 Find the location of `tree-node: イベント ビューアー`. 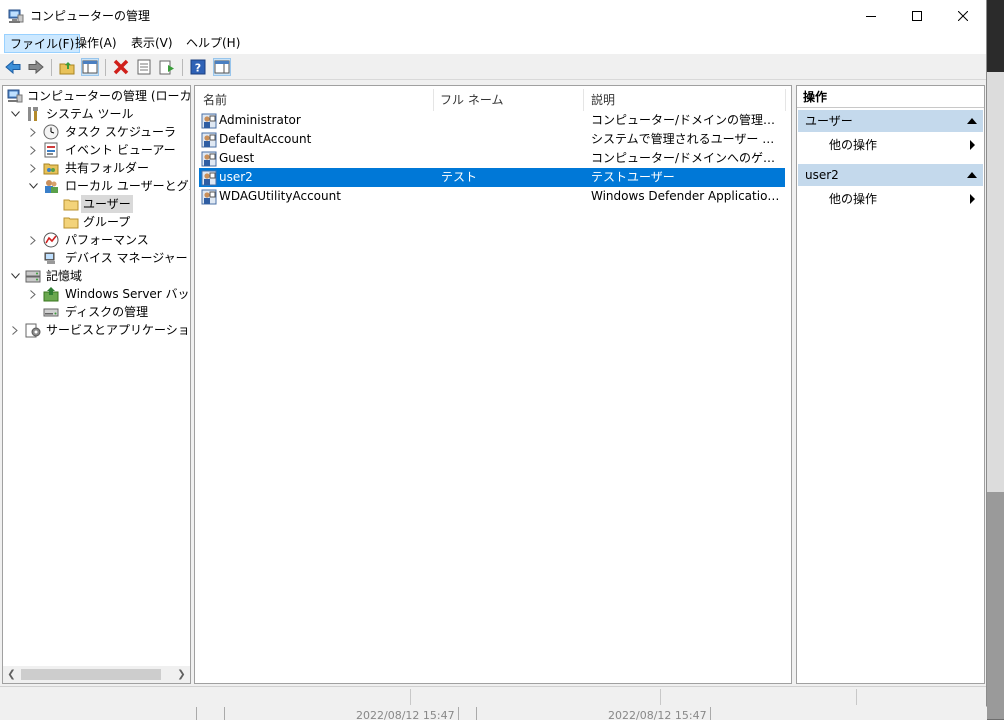

tree-node: イベント ビューアー is located at coordinates (96, 150).